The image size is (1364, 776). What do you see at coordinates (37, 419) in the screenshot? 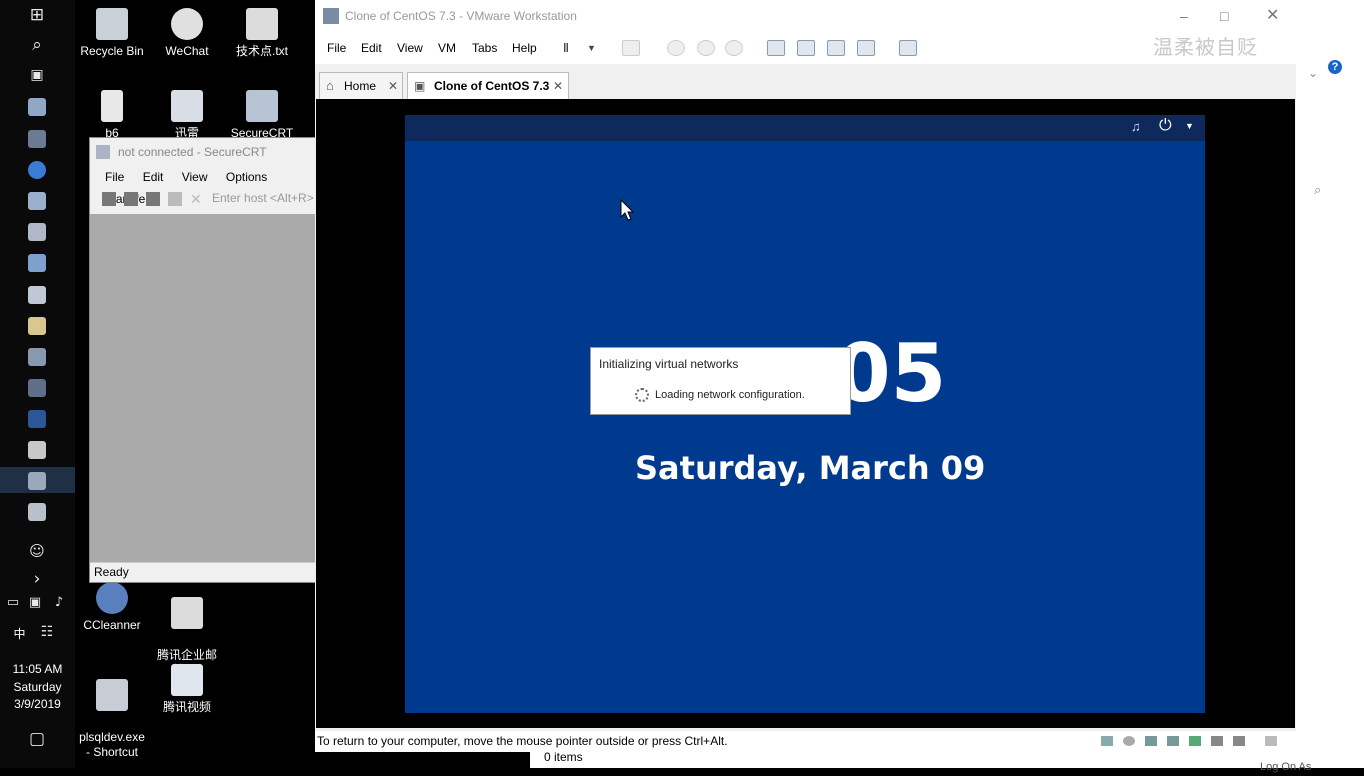
I see `word-taskbar-icon` at bounding box center [37, 419].